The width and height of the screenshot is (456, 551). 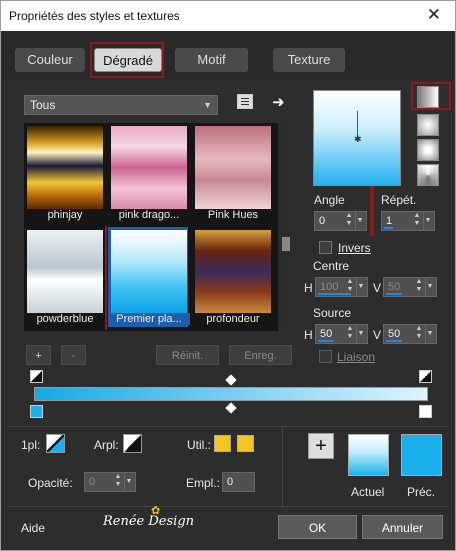 What do you see at coordinates (231, 394) in the screenshot?
I see `gradient-editor-bar` at bounding box center [231, 394].